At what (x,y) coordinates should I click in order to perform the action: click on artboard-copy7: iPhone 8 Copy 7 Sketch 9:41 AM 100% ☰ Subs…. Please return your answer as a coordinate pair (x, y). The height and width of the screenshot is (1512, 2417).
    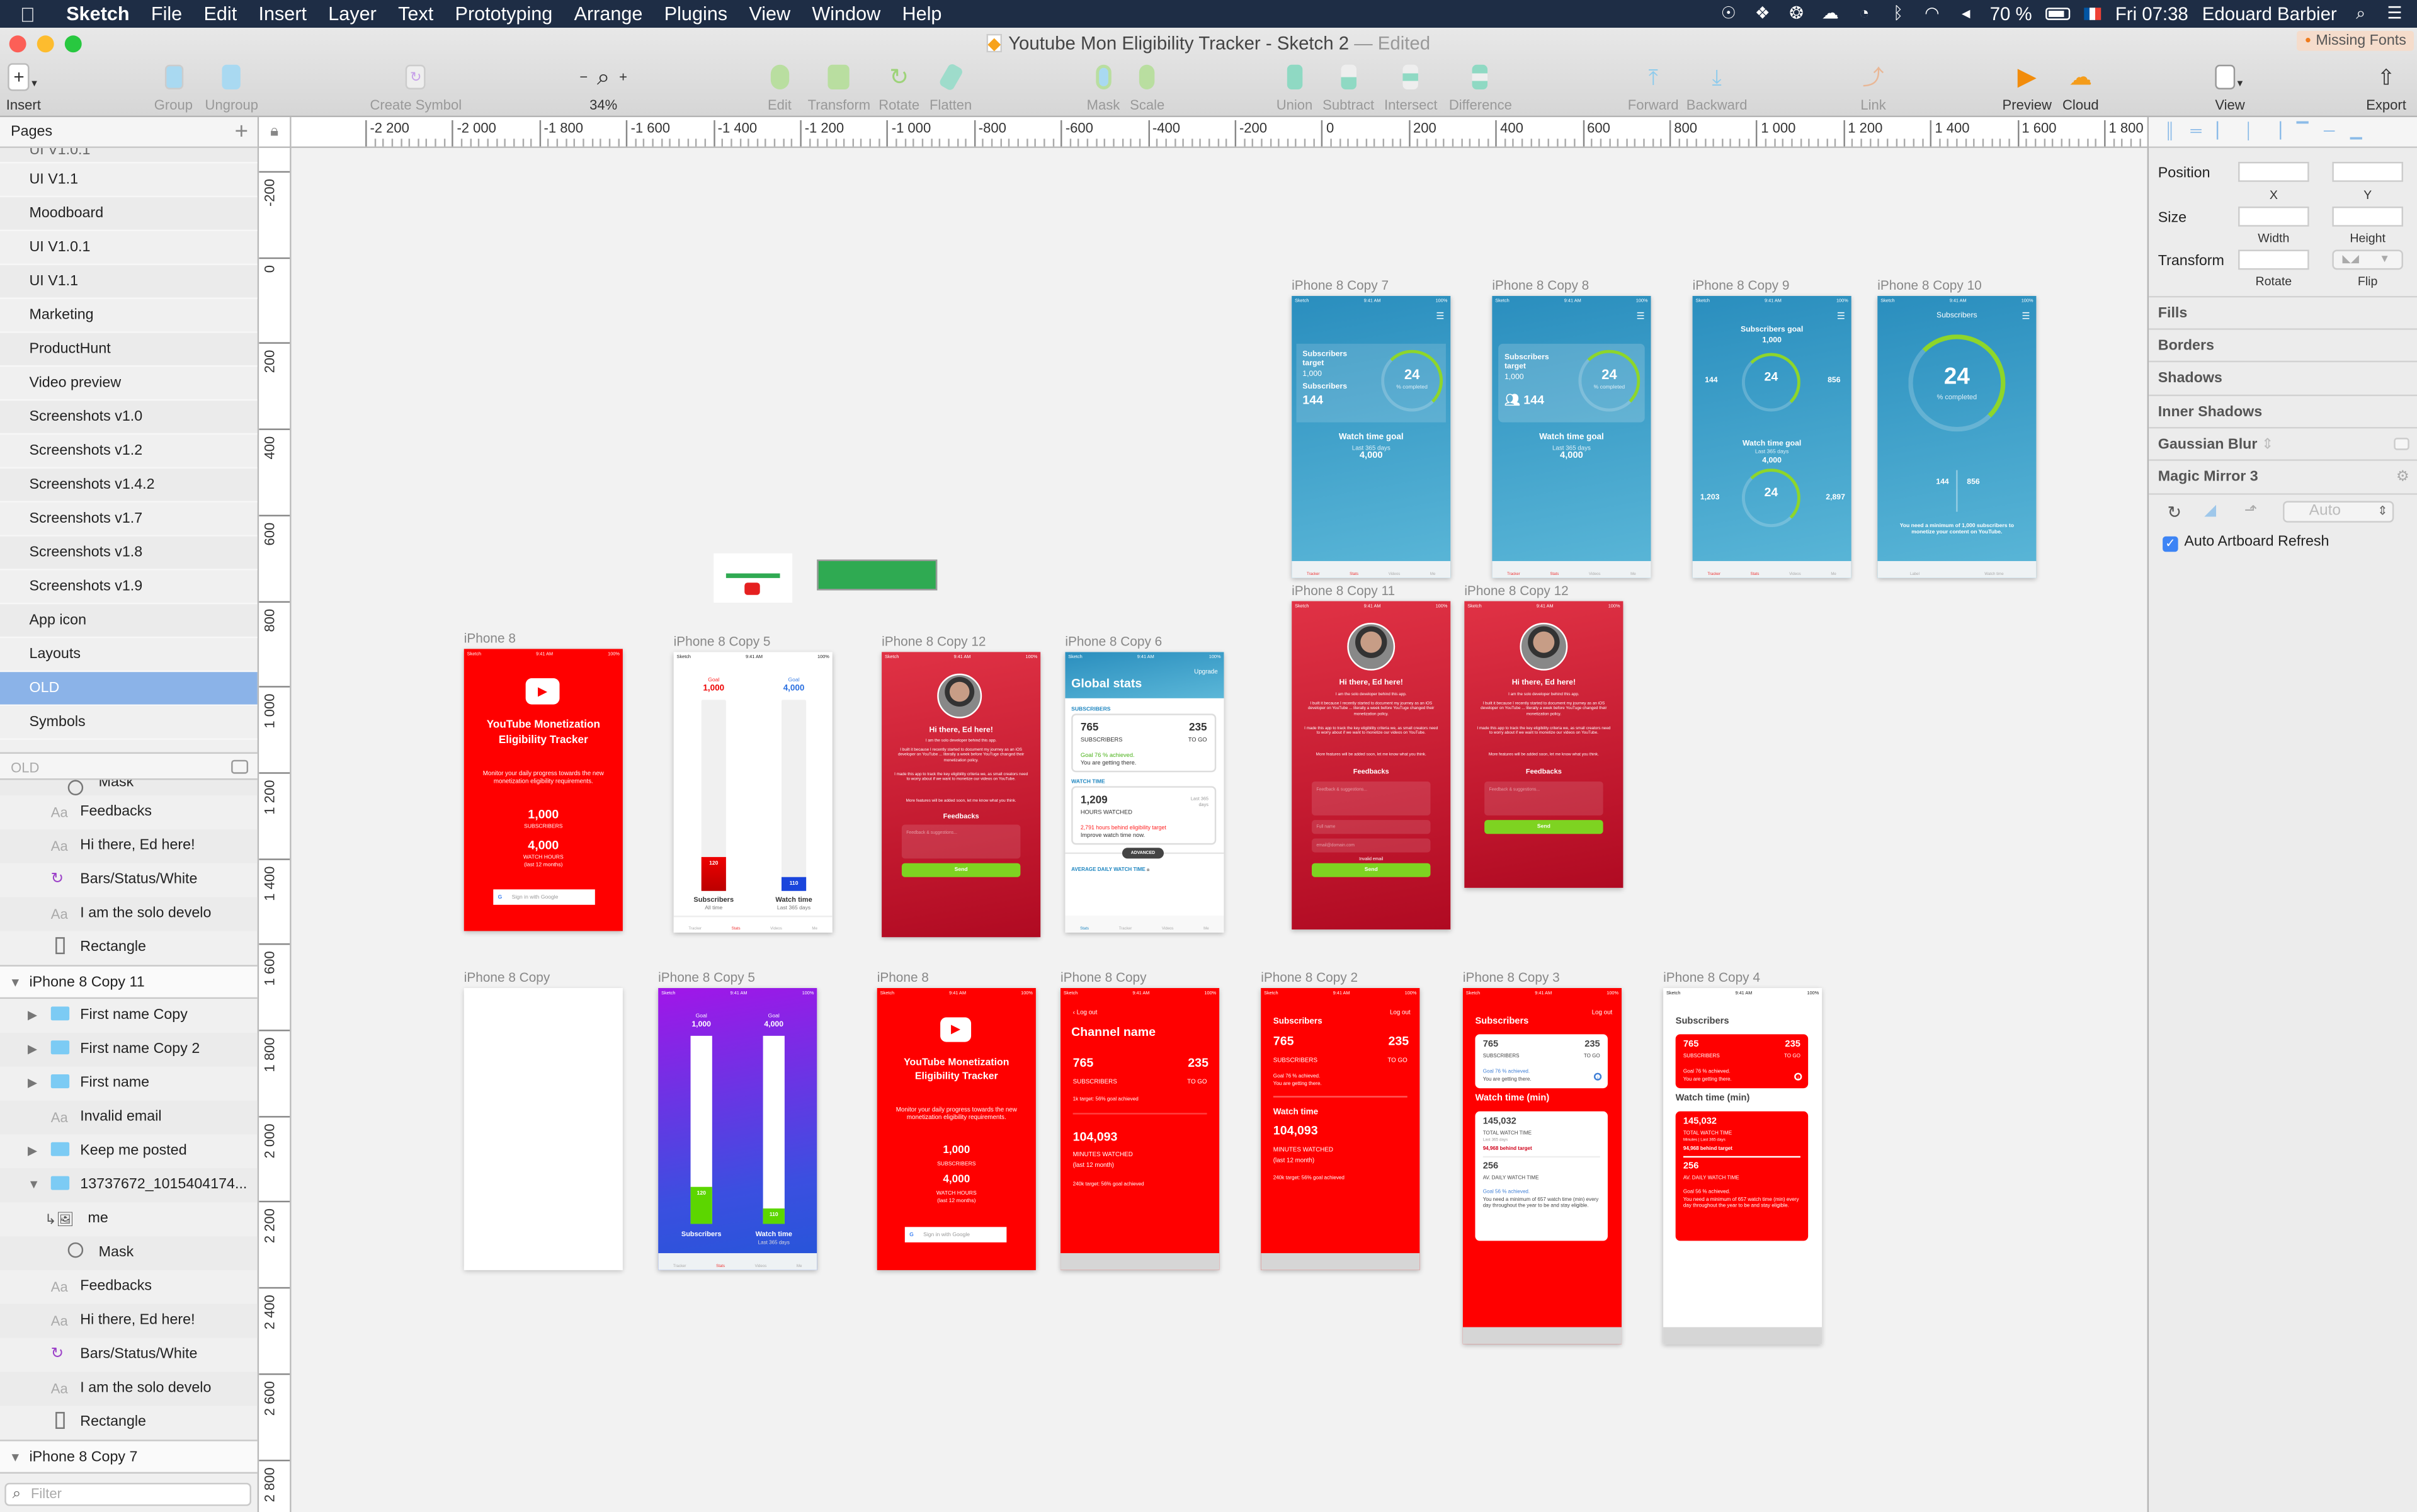
    Looking at the image, I should click on (1371, 428).